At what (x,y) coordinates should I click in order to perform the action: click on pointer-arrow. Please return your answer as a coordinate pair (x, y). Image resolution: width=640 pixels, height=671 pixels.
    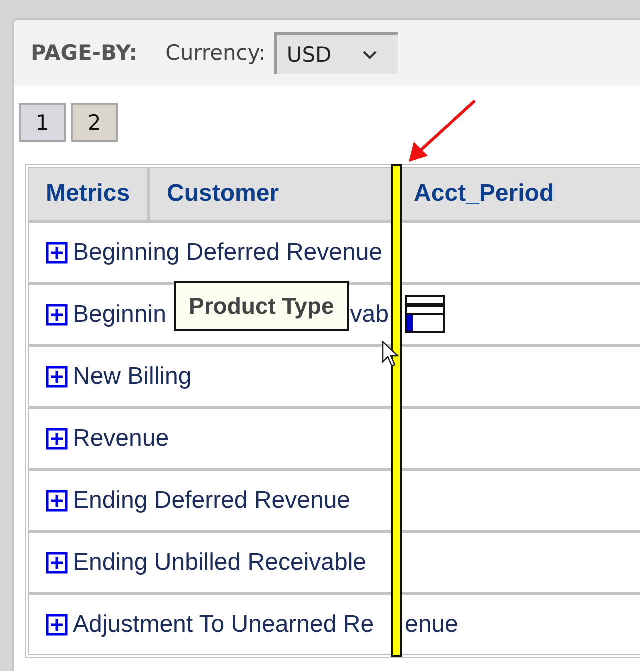
    Looking at the image, I should click on (442, 131).